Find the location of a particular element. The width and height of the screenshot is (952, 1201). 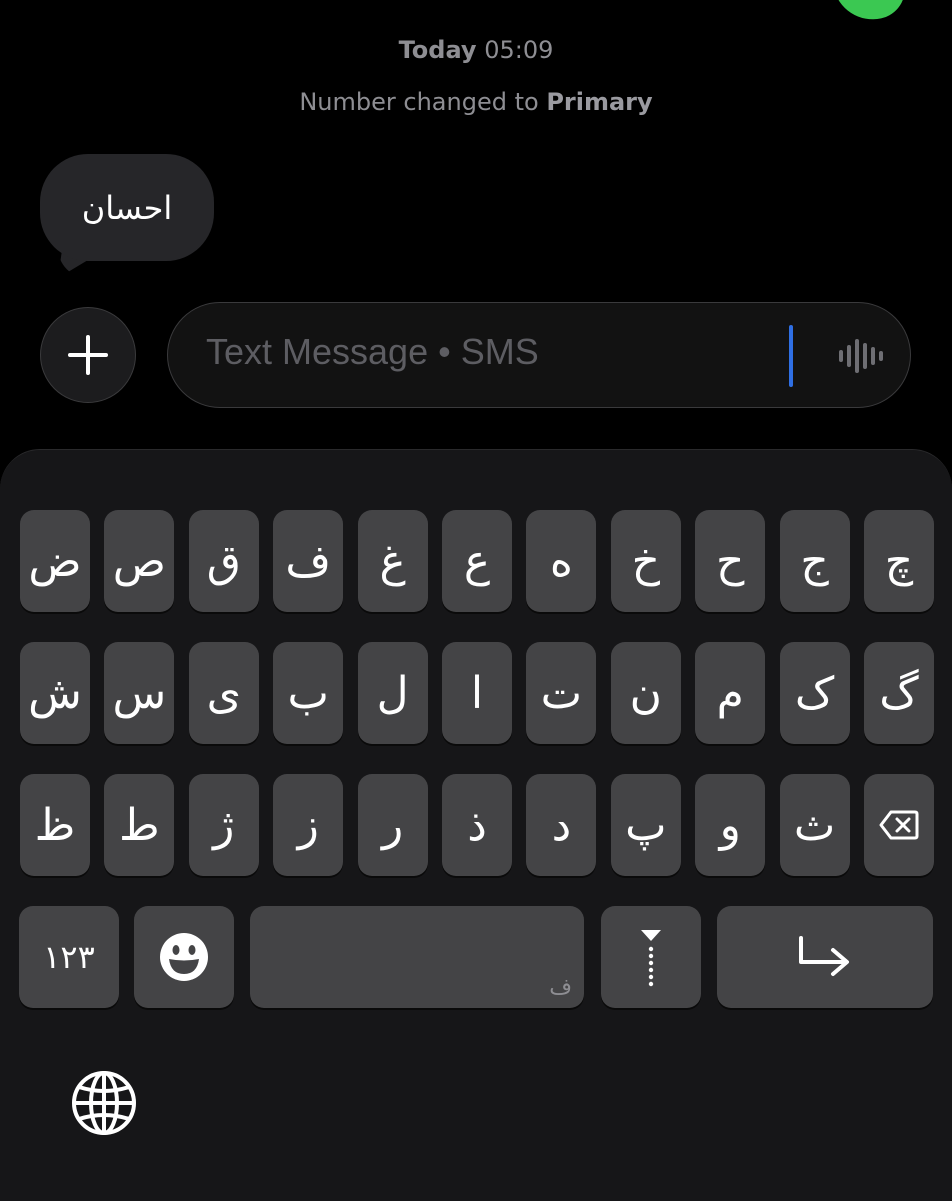

key-letter-label: ر is located at coordinates (392, 825).